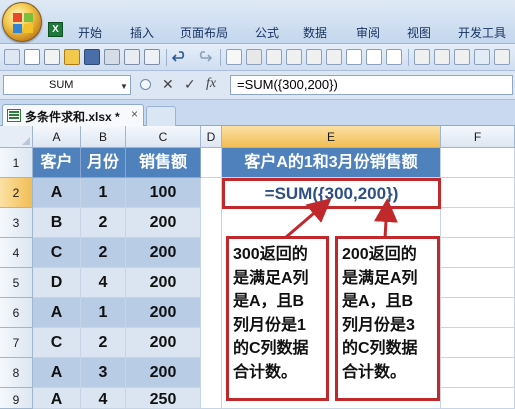  I want to click on table-icon, so click(482, 57).